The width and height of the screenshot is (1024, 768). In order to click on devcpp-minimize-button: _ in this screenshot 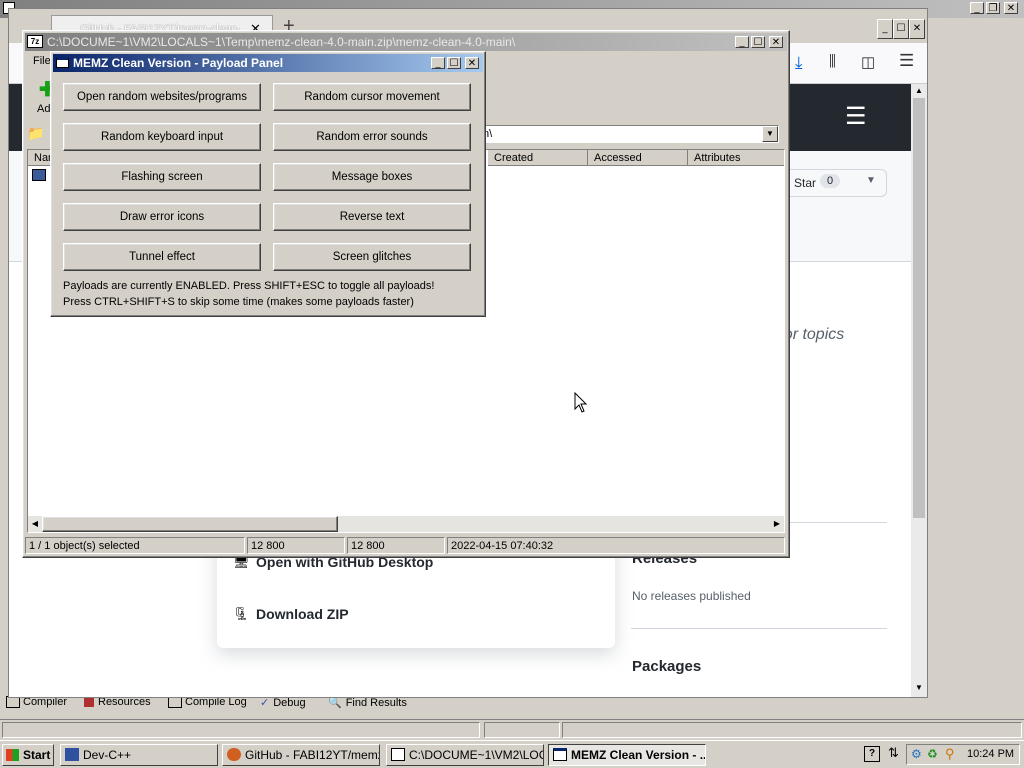, I will do `click(977, 8)`.